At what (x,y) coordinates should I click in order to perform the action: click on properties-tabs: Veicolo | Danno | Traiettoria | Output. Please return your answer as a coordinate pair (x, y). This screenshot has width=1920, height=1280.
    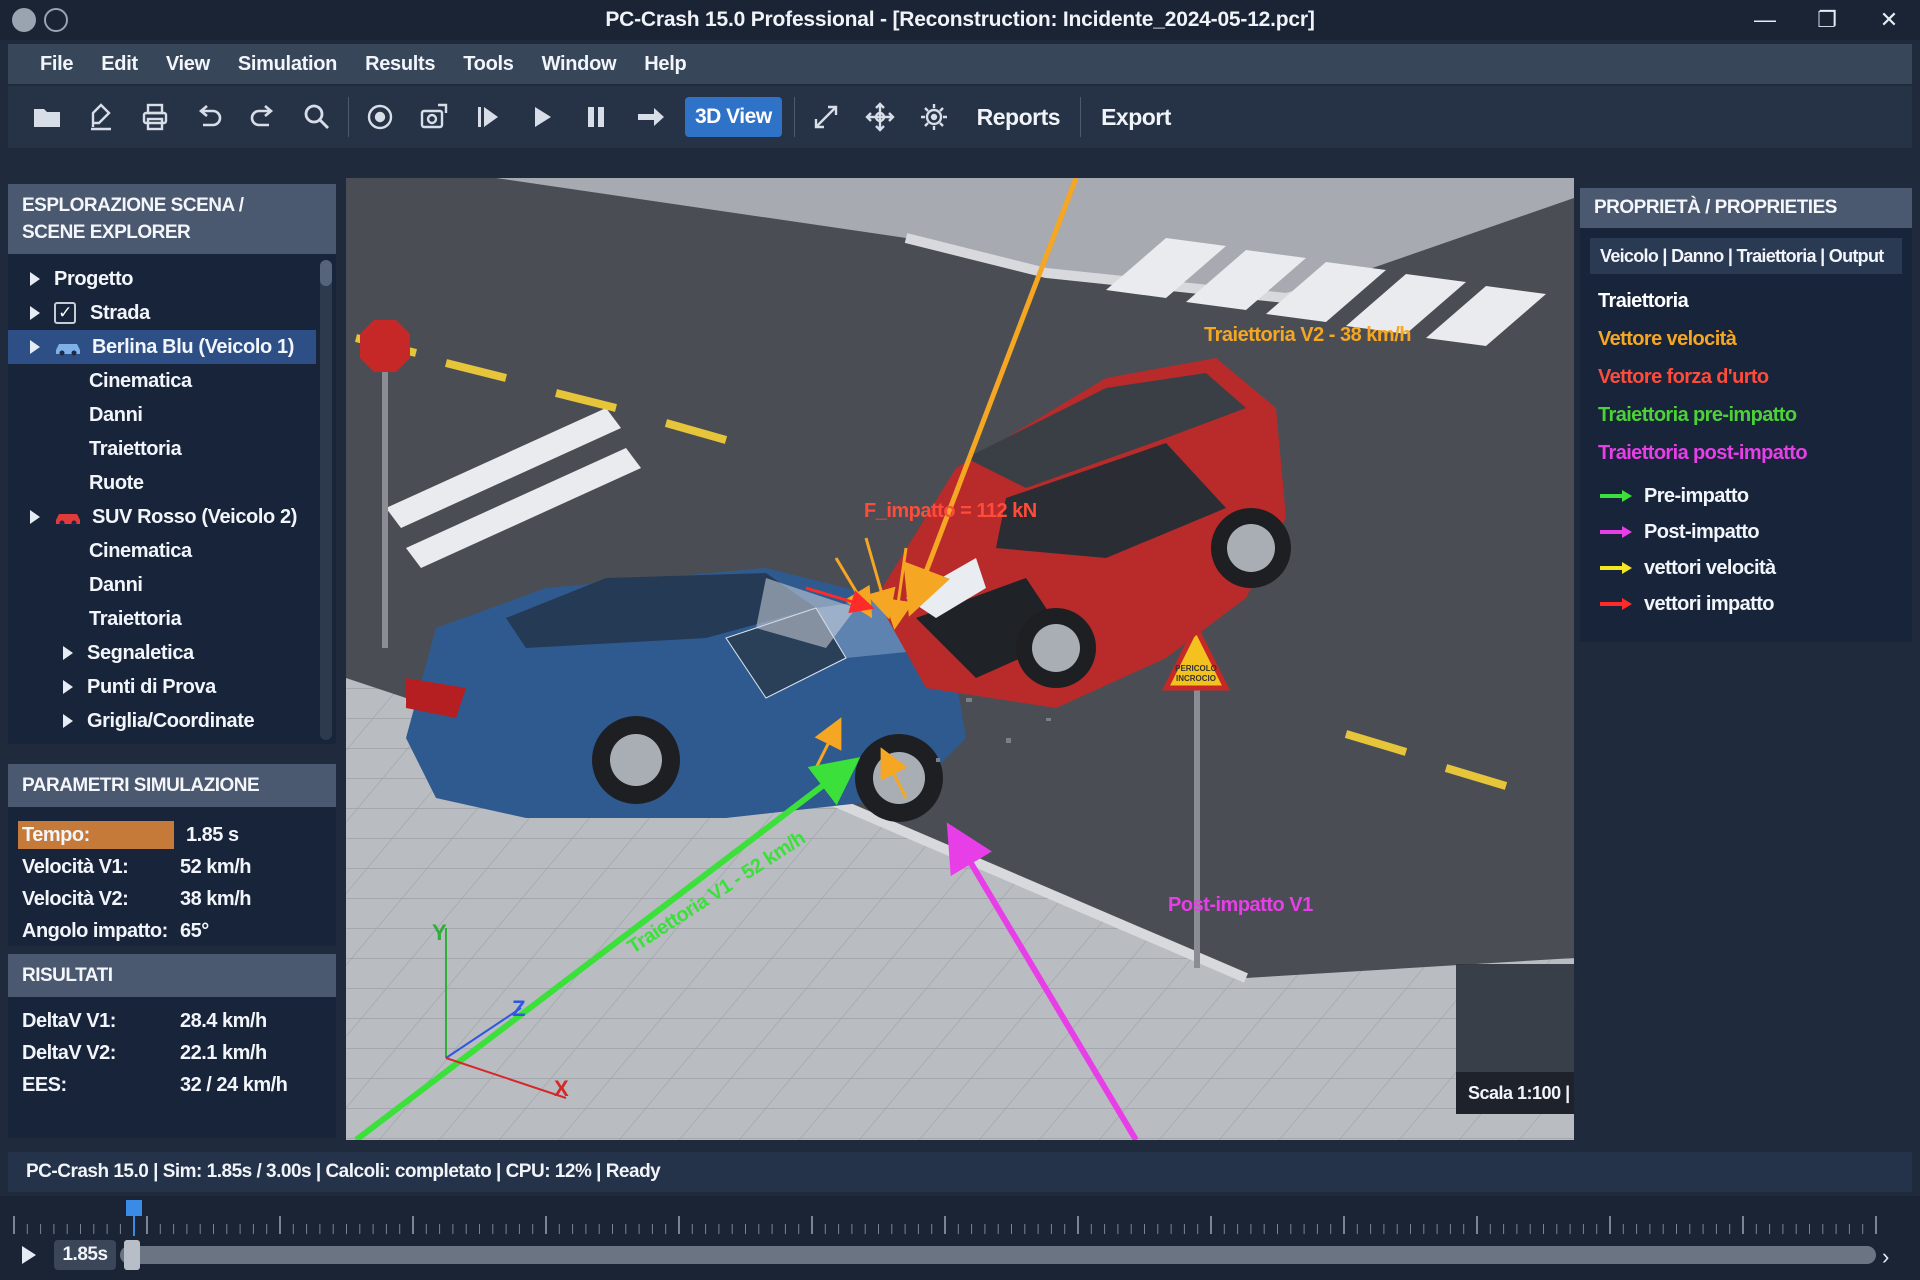
    Looking at the image, I should click on (1746, 256).